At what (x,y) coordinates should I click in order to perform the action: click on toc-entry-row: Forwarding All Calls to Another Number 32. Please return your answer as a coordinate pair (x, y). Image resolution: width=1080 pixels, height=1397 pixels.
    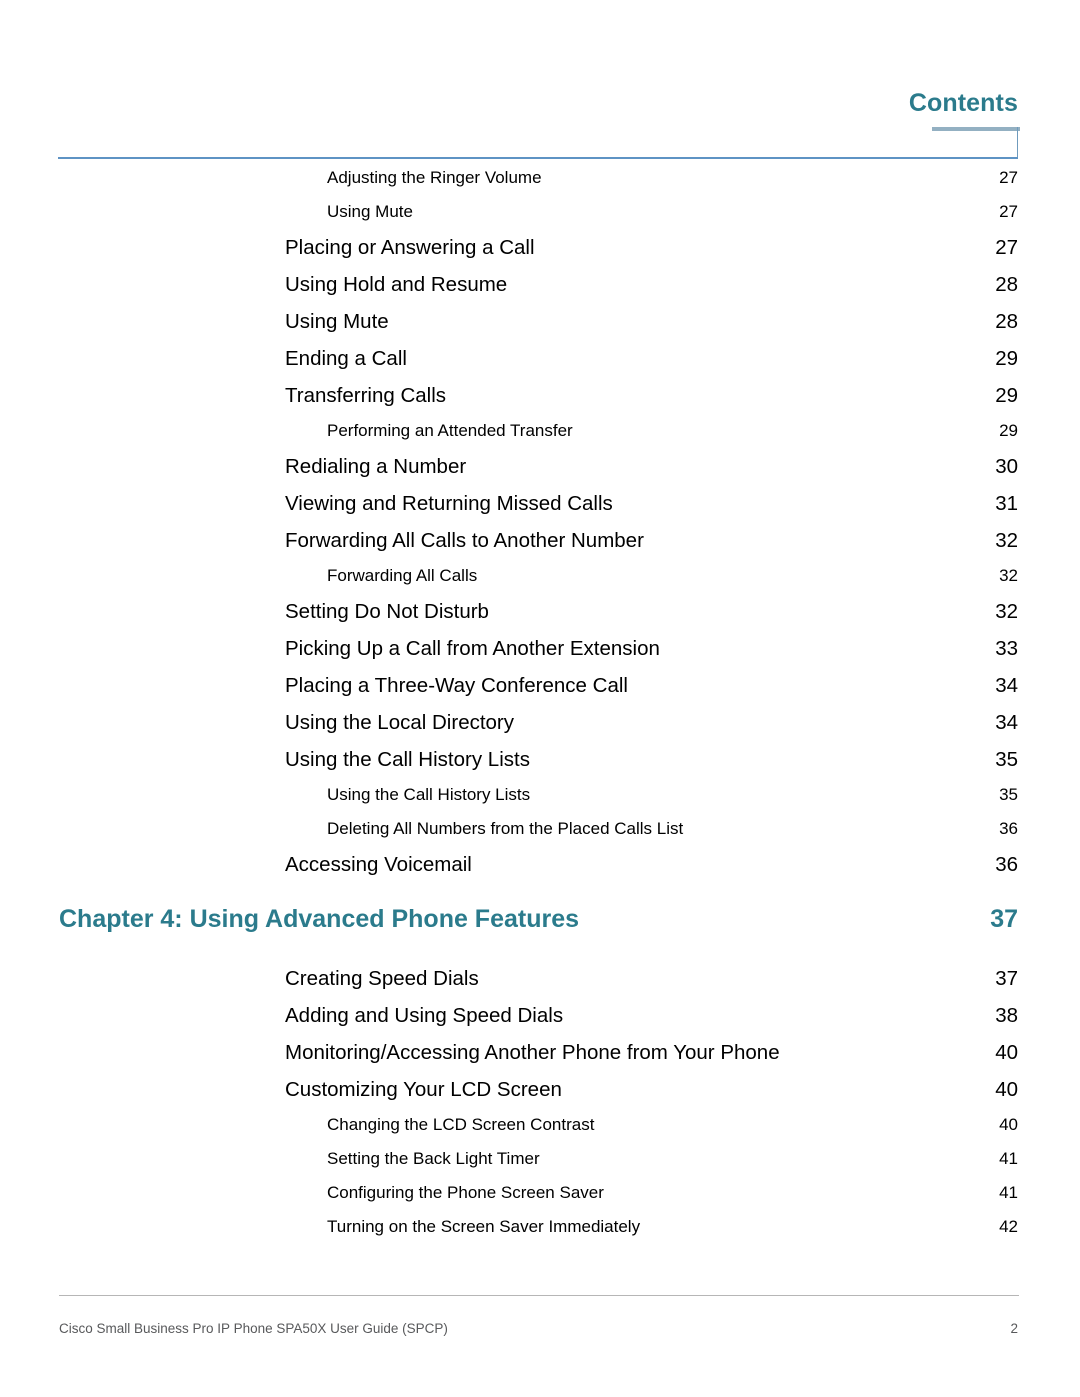
    Looking at the image, I should click on (540, 547).